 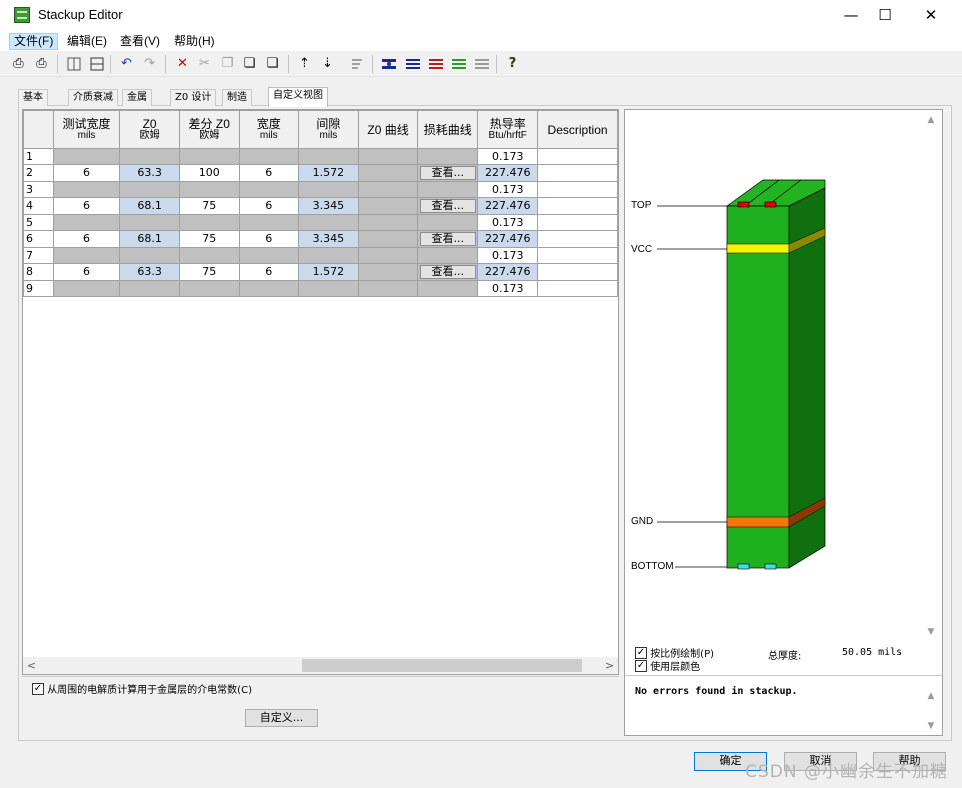 What do you see at coordinates (38, 206) in the screenshot?
I see `row-number-cell: 4` at bounding box center [38, 206].